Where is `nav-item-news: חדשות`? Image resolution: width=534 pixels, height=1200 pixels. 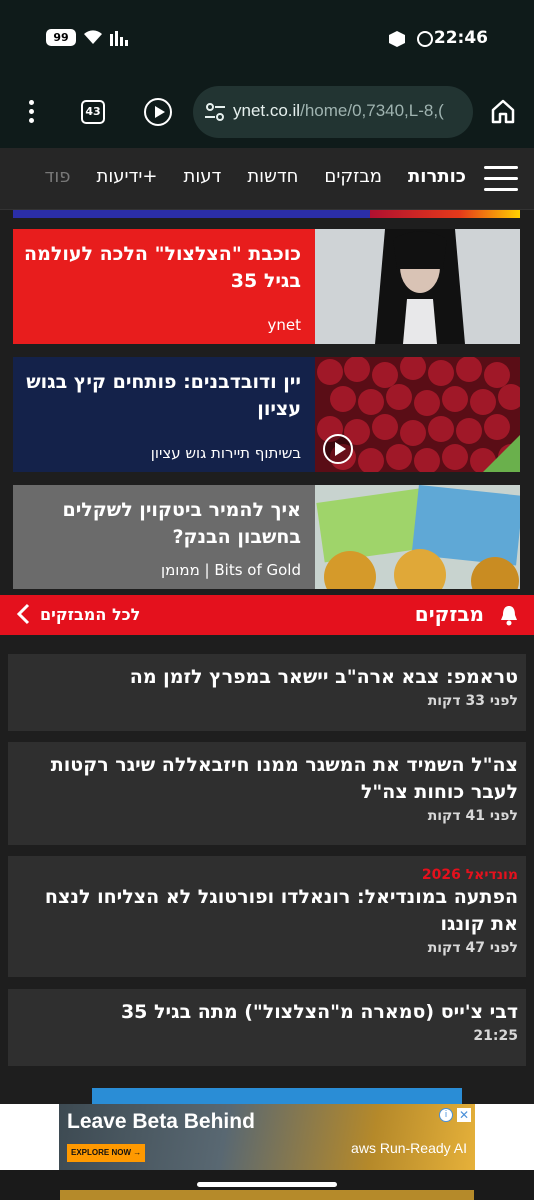
nav-item-news: חדשות is located at coordinates (272, 176).